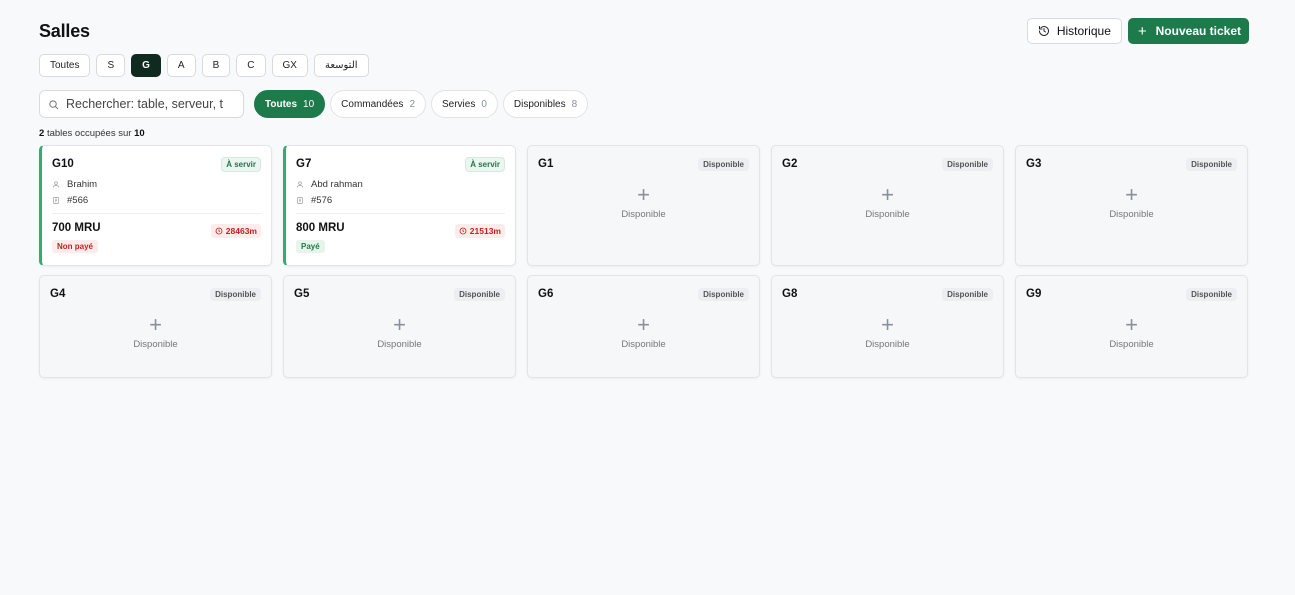 The height and width of the screenshot is (595, 1295). I want to click on table-card-g1: G1 Disponible + Disponible, so click(643, 205).